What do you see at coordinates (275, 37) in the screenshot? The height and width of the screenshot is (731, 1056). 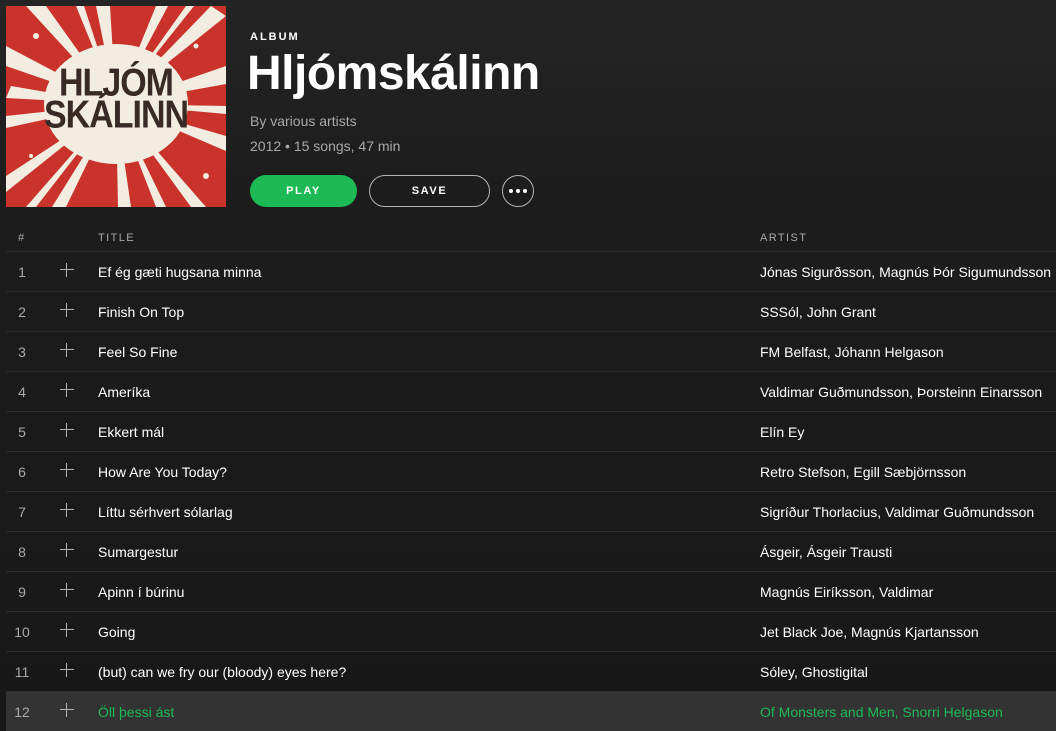 I see `album-type-label: ALBUM` at bounding box center [275, 37].